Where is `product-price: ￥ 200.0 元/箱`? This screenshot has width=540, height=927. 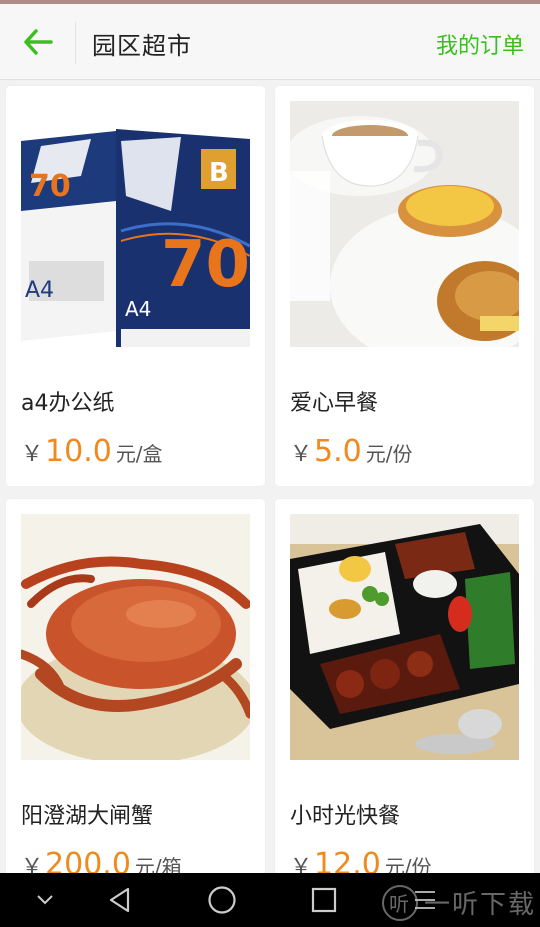 product-price: ￥ 200.0 元/箱 is located at coordinates (101, 860).